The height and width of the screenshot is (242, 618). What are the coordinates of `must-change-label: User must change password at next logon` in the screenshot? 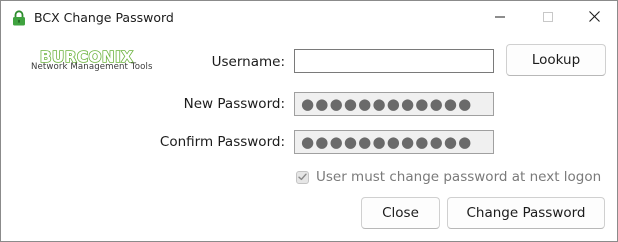 It's located at (459, 177).